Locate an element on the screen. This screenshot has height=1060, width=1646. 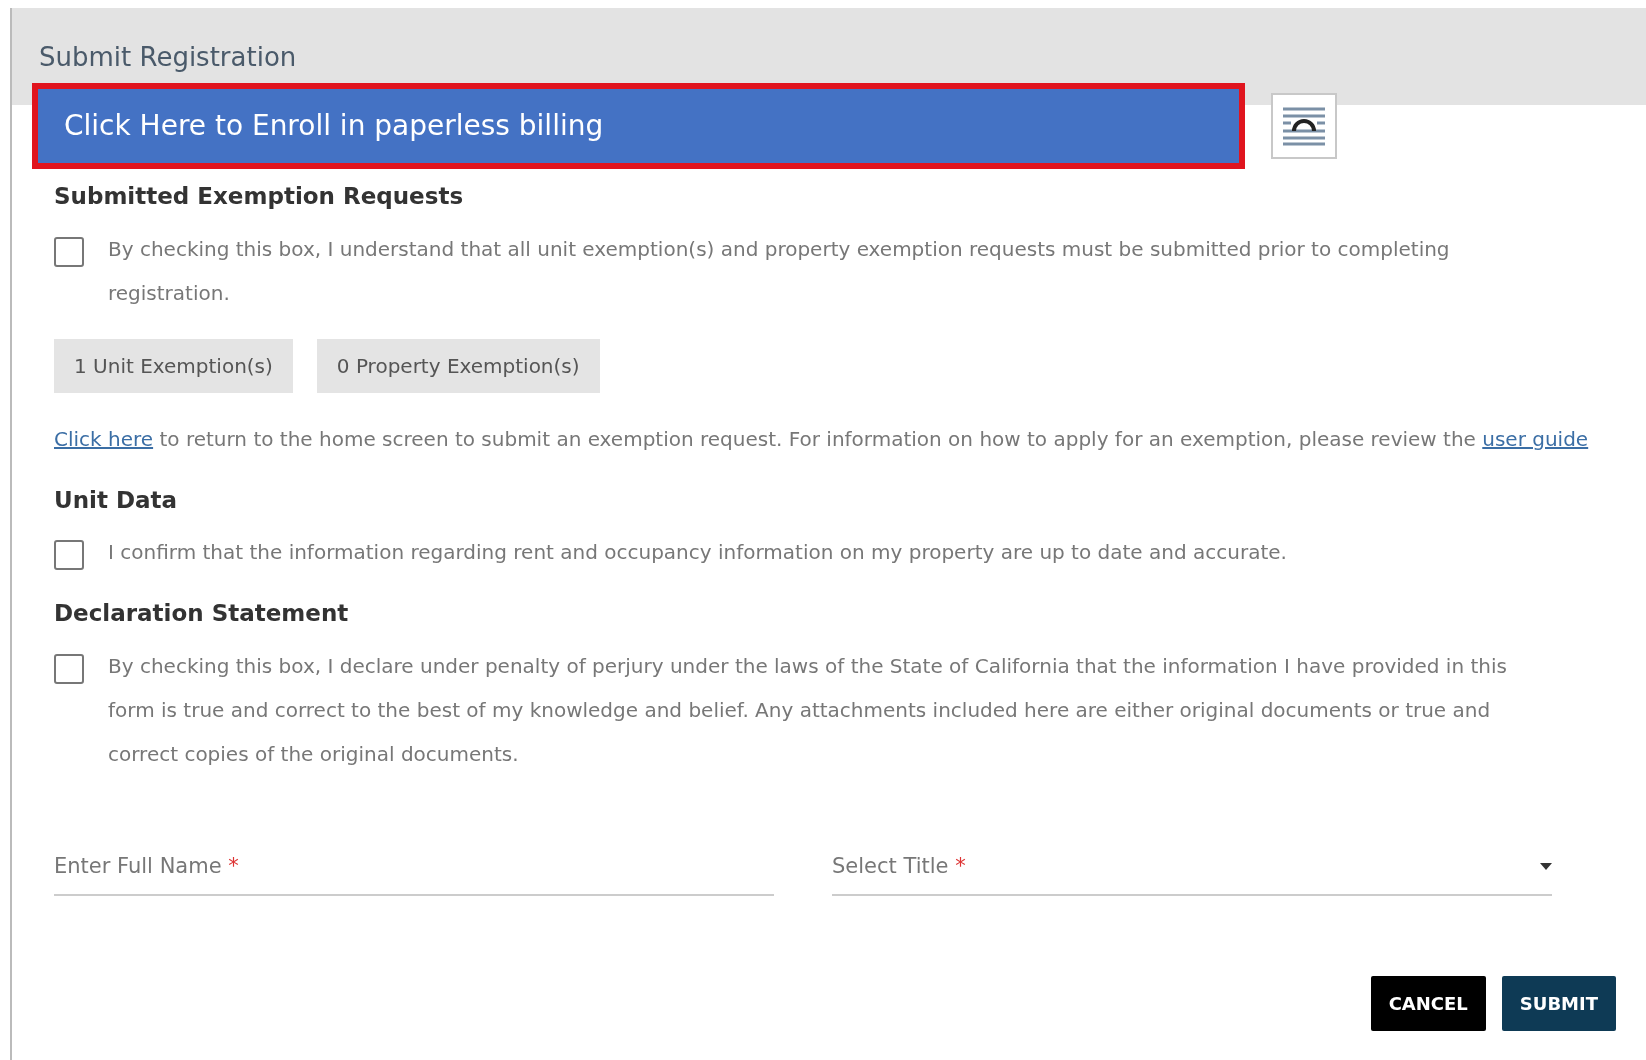
enroll-banner-button: Click Here to Enroll in paperless billing is located at coordinates (638, 126).